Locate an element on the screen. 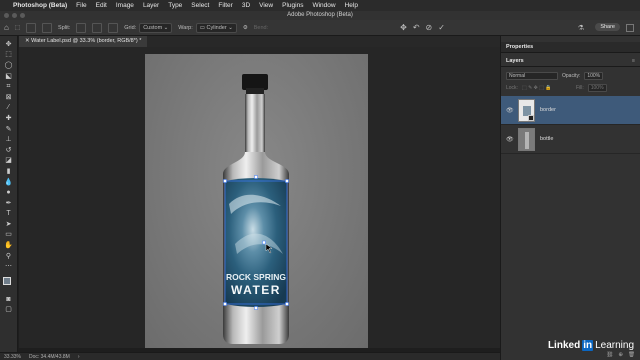  new-layer-icon: ⊕ is located at coordinates (620, 356).